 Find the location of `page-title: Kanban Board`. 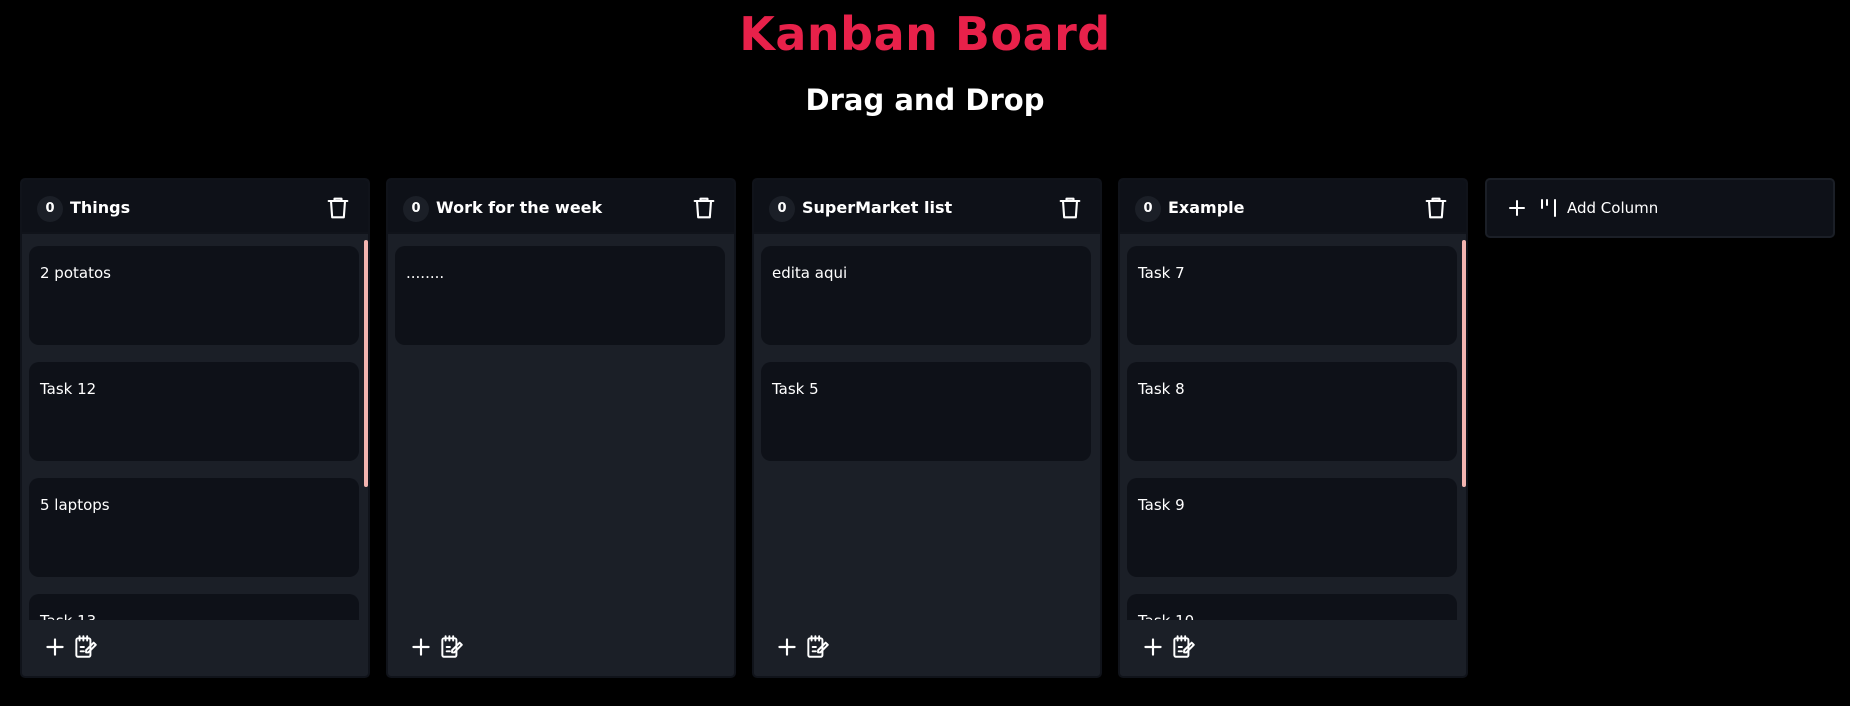

page-title: Kanban Board is located at coordinates (925, 34).